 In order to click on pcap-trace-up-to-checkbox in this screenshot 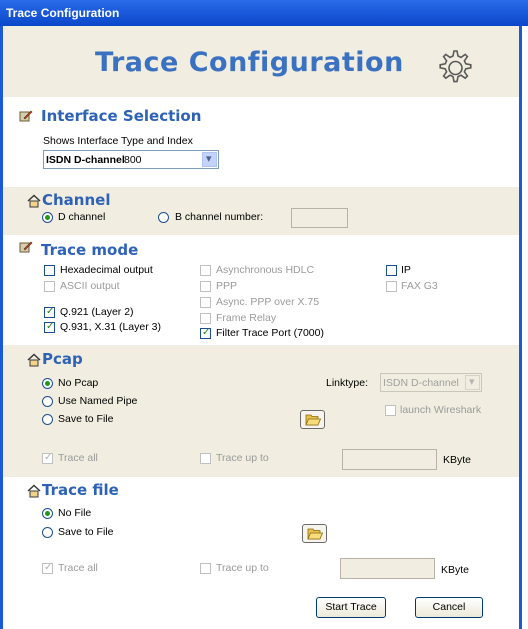, I will do `click(205, 458)`.